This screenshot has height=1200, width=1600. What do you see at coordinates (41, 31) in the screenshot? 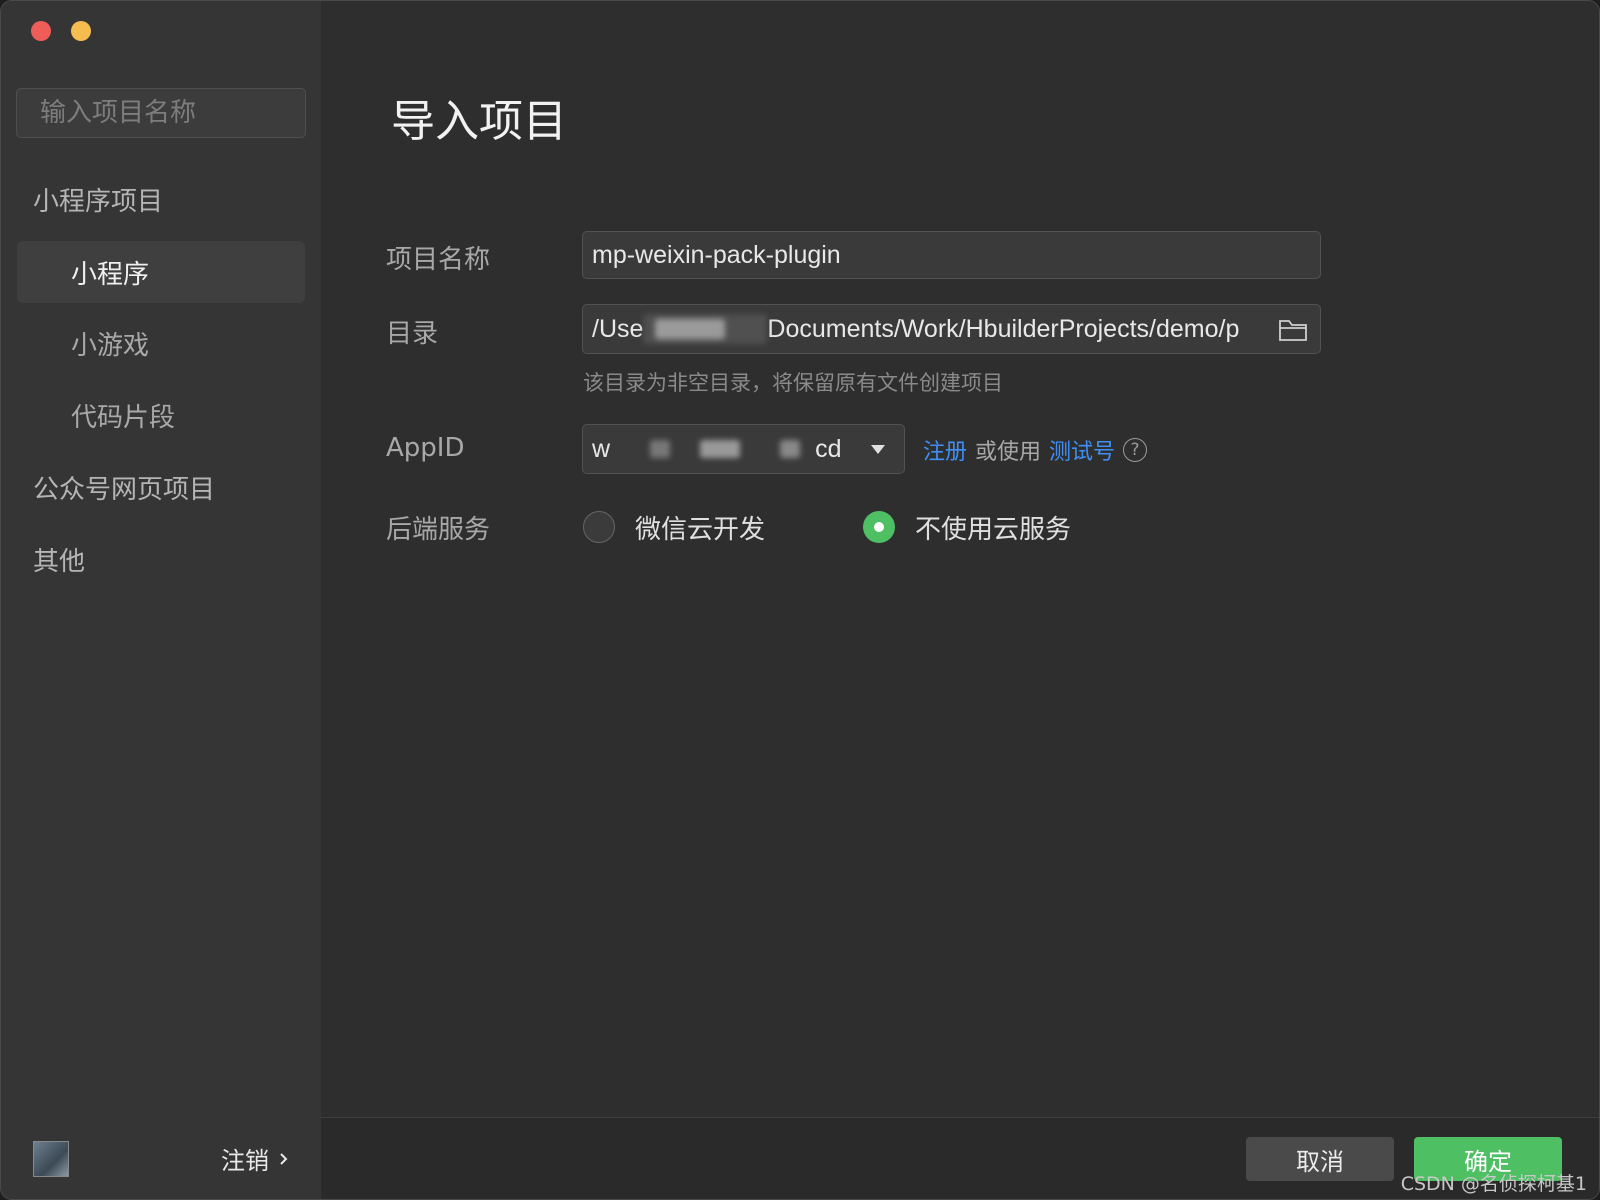
I see `close-window-button` at bounding box center [41, 31].